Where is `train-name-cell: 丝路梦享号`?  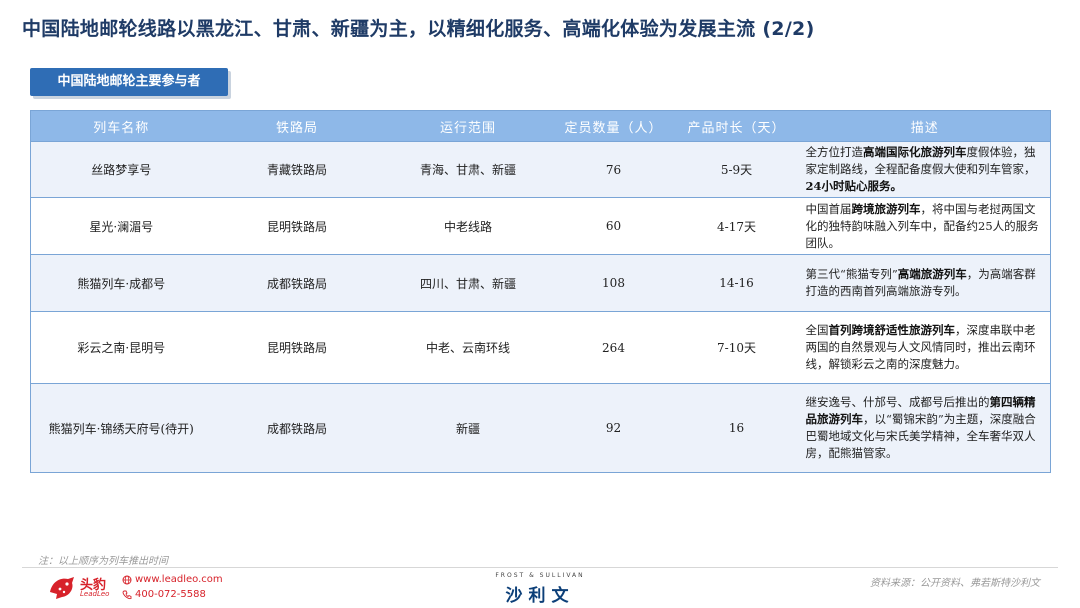
train-name-cell: 丝路梦享号 is located at coordinates (121, 169).